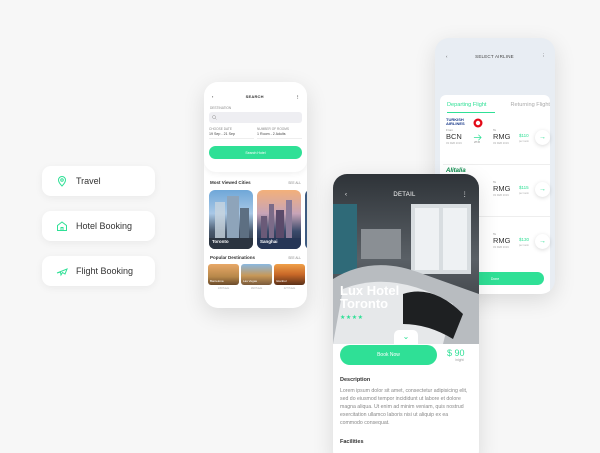 The image size is (600, 453). What do you see at coordinates (355, 380) in the screenshot?
I see `description-title: Description` at bounding box center [355, 380].